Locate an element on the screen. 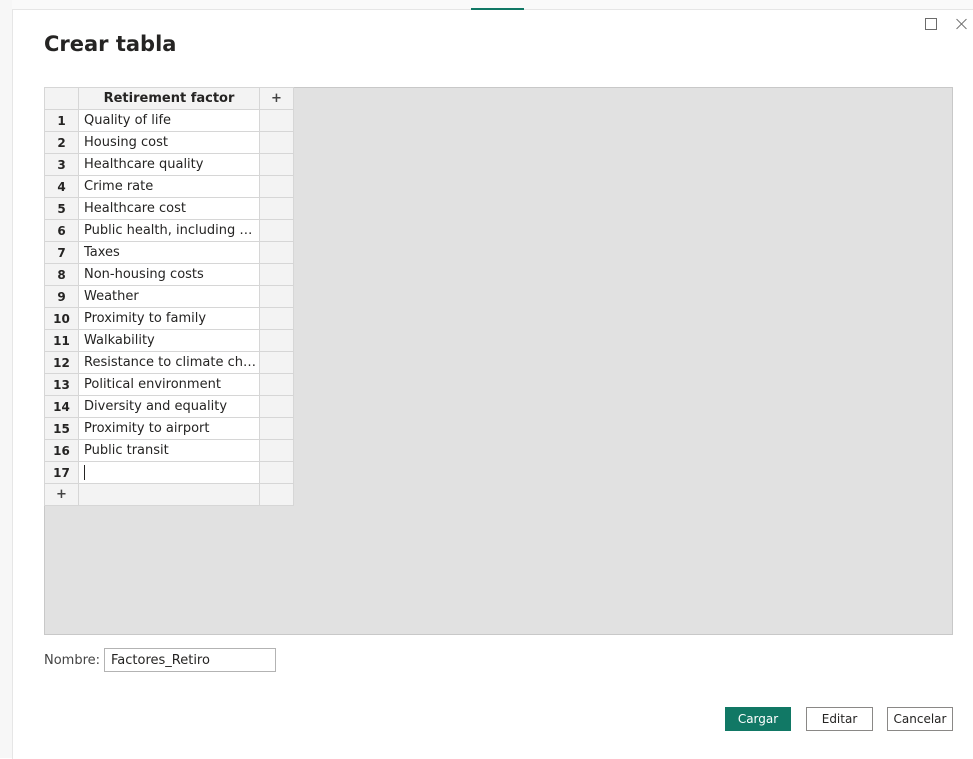 This screenshot has width=973, height=759. row-number: 14 is located at coordinates (61, 406).